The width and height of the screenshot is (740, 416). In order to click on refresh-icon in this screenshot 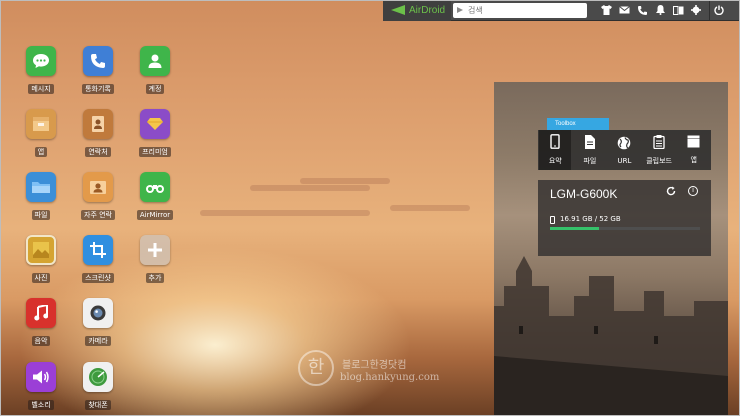, I will do `click(671, 192)`.